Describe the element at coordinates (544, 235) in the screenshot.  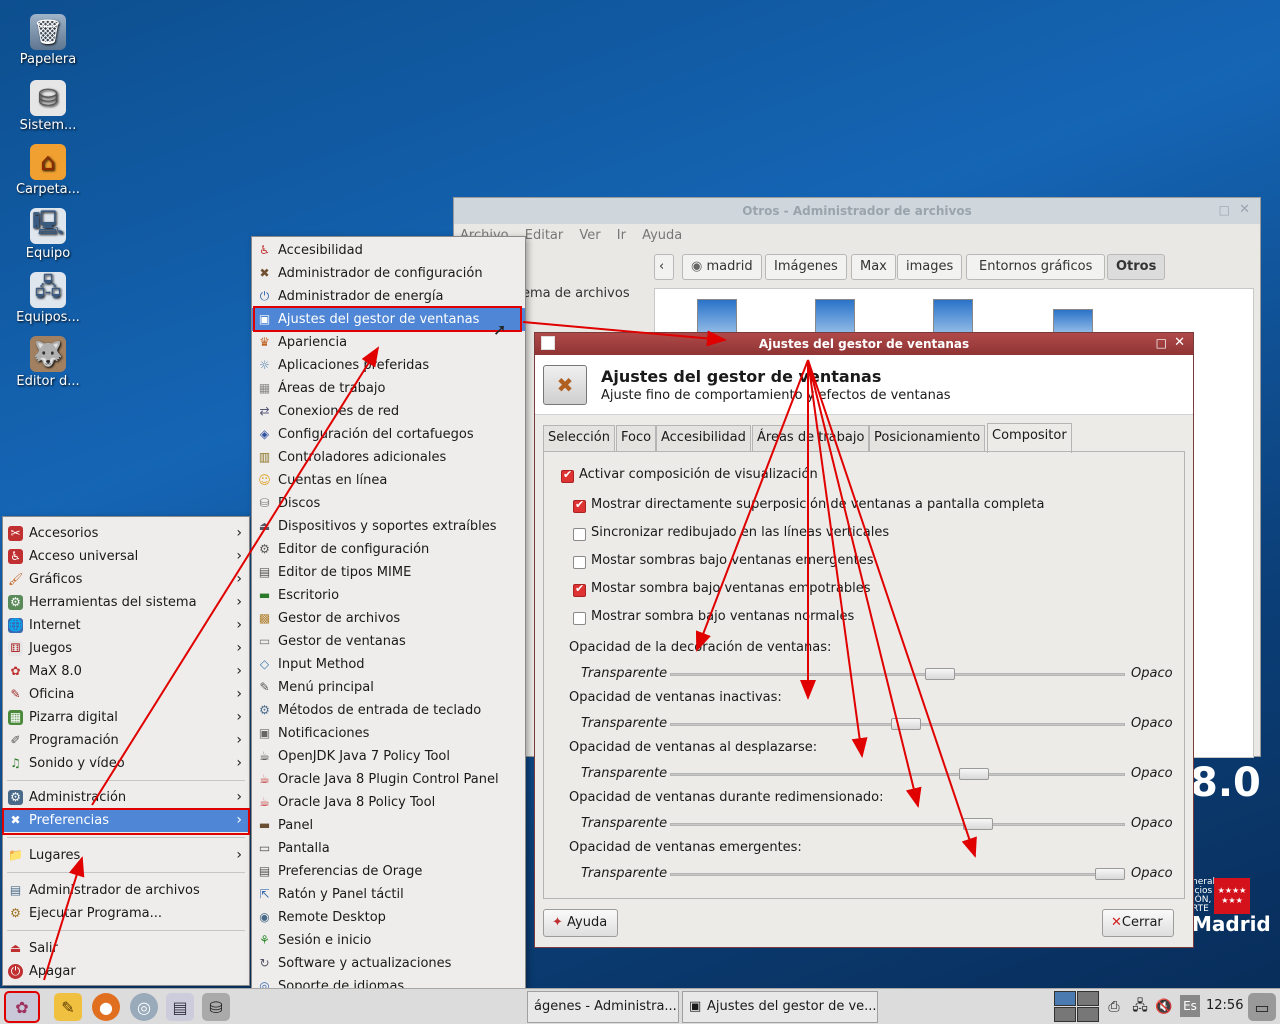
I see `menu-editar: Editar` at that location.